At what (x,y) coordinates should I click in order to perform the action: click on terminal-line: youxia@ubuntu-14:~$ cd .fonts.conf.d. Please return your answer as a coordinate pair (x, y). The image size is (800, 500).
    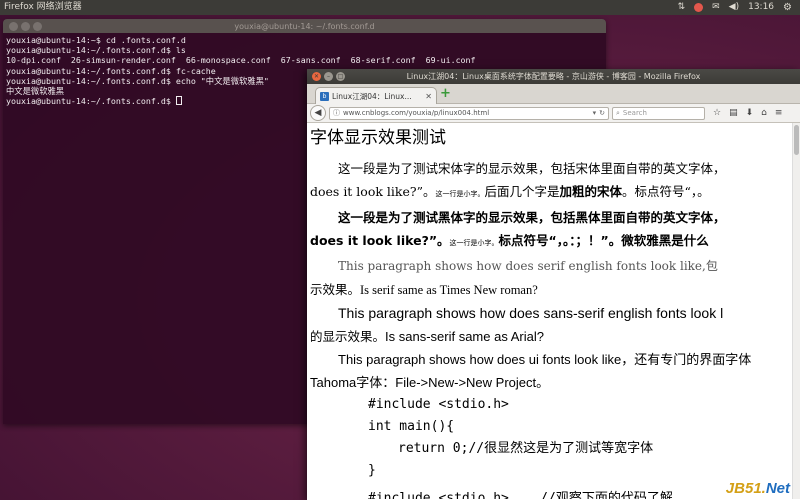
    Looking at the image, I should click on (96, 40).